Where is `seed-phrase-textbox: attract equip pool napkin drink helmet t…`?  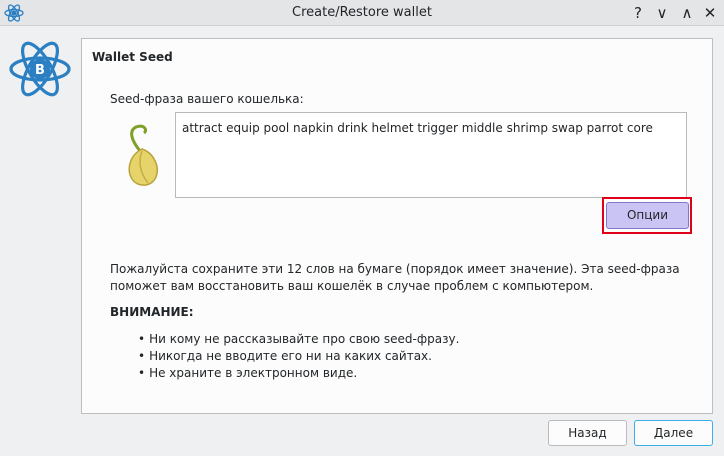 seed-phrase-textbox: attract equip pool napkin drink helmet t… is located at coordinates (431, 155).